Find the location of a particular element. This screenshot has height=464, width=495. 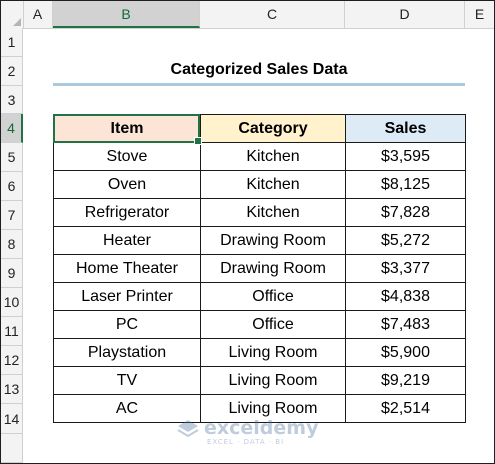

cell-item: Playstation is located at coordinates (127, 352).